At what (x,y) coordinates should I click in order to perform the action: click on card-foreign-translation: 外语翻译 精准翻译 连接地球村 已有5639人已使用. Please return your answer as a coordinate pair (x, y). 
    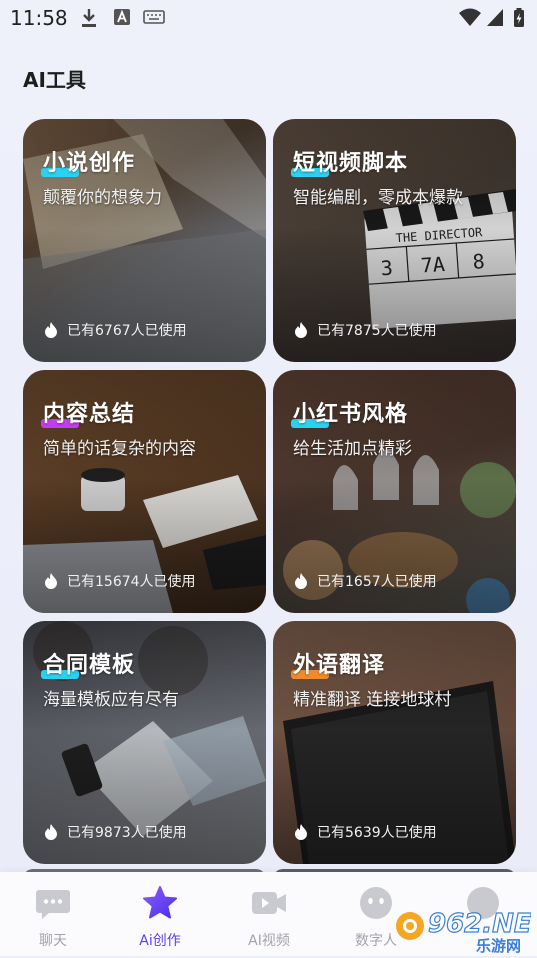
    Looking at the image, I should click on (394, 742).